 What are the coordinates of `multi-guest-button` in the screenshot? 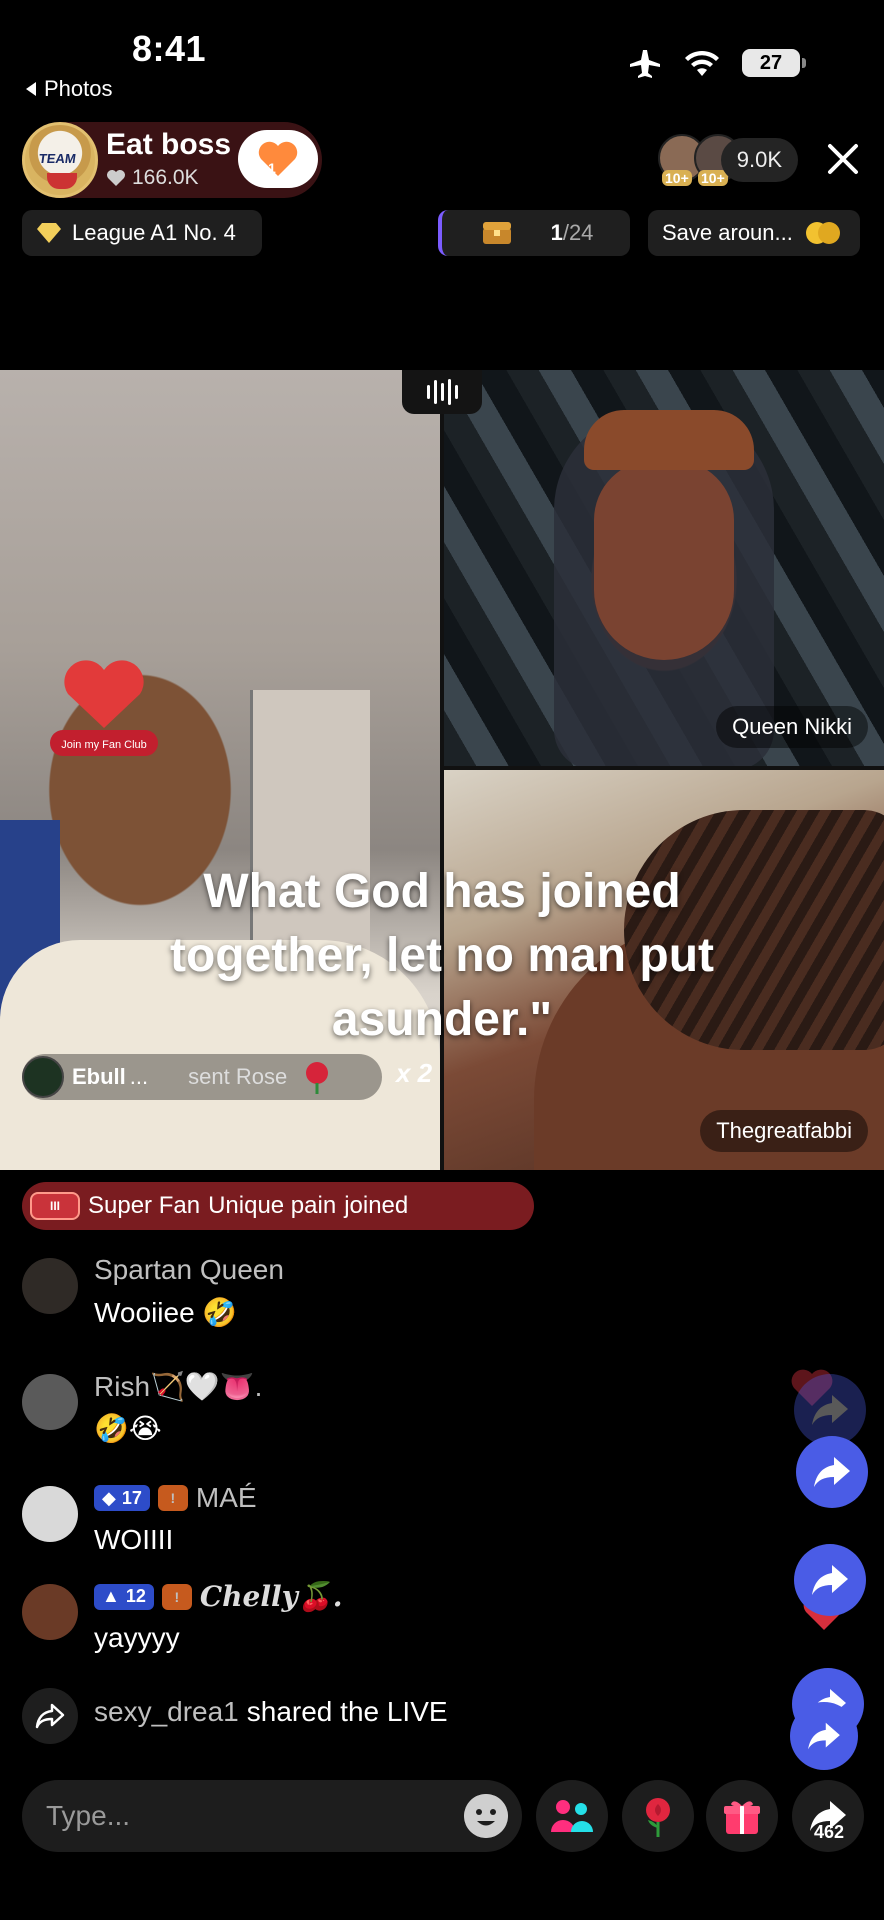 It's located at (572, 1816).